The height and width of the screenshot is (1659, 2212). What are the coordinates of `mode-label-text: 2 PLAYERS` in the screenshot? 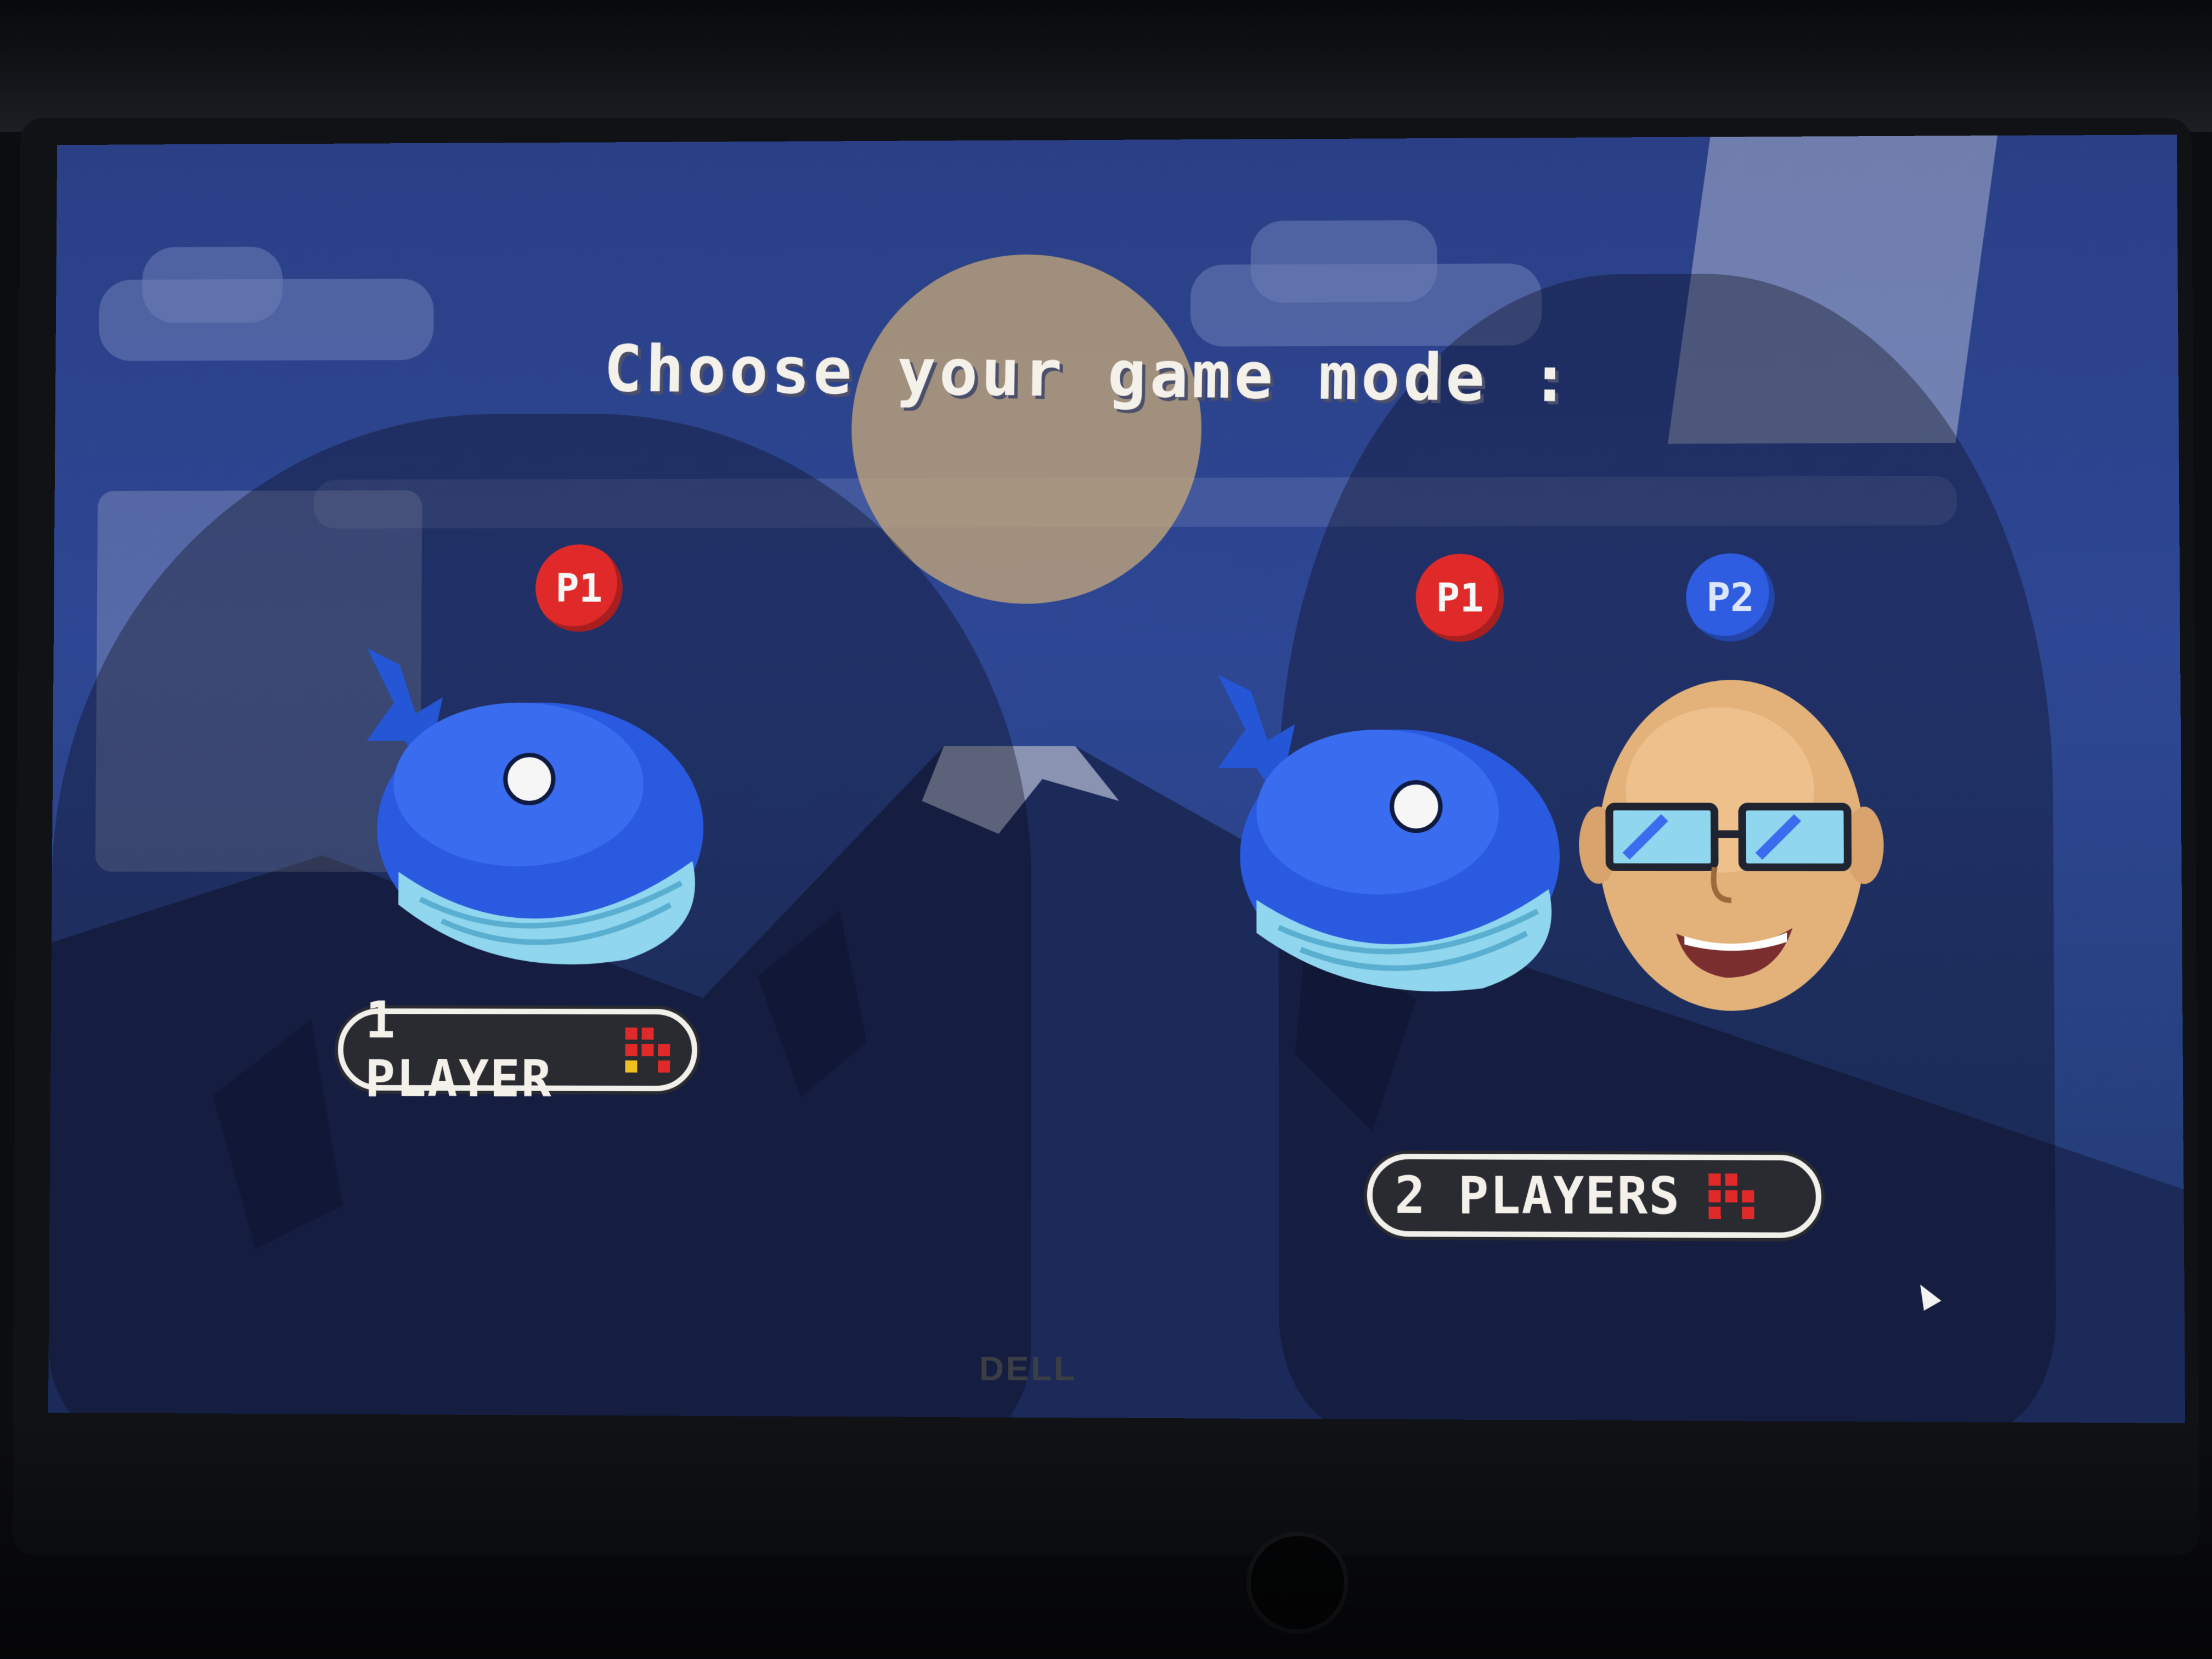 It's located at (1538, 1195).